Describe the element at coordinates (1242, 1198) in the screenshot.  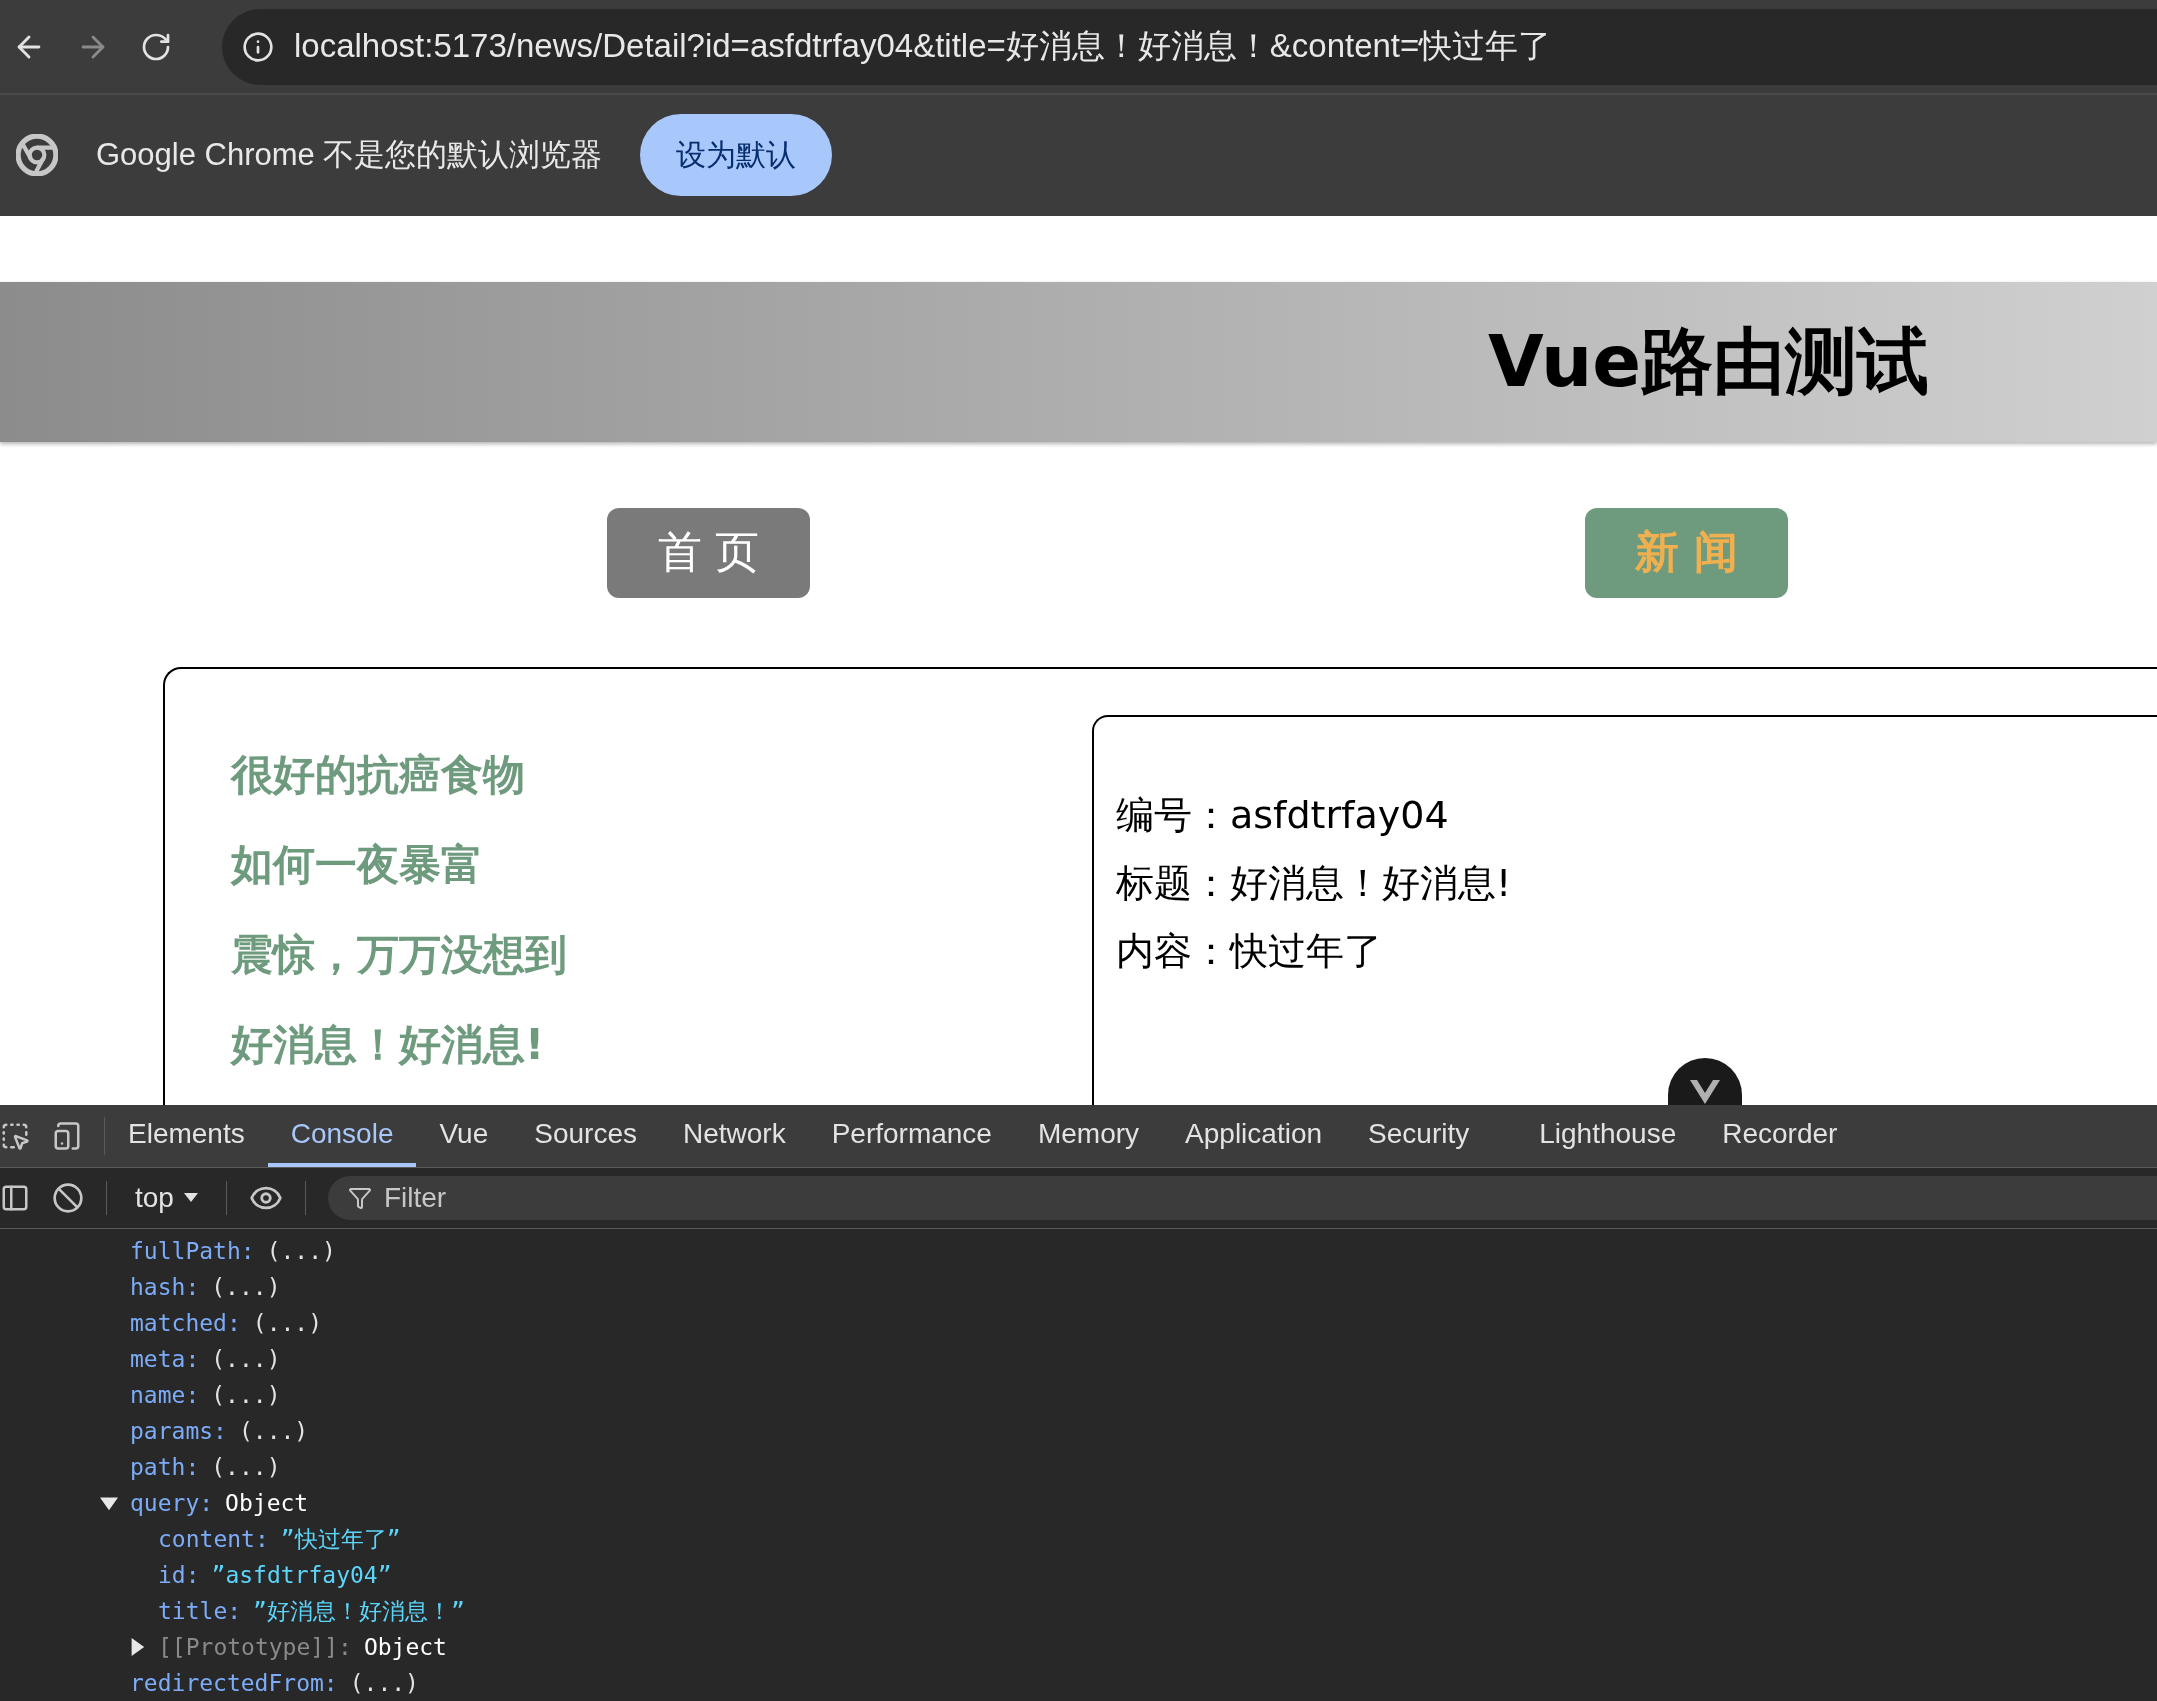
I see `filter-field: Filter` at that location.